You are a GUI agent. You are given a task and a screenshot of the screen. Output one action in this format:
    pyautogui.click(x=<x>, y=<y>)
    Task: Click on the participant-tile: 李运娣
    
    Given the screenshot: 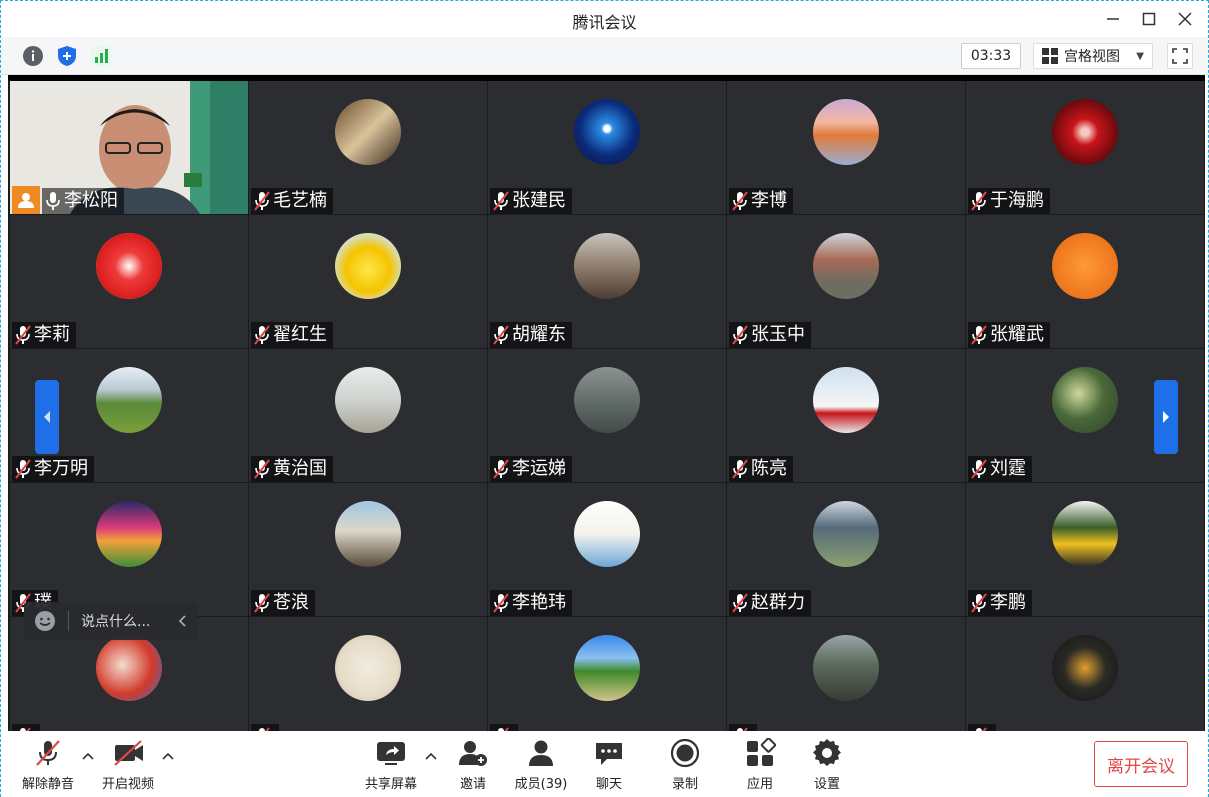 What is the action you would take?
    pyautogui.click(x=607, y=415)
    